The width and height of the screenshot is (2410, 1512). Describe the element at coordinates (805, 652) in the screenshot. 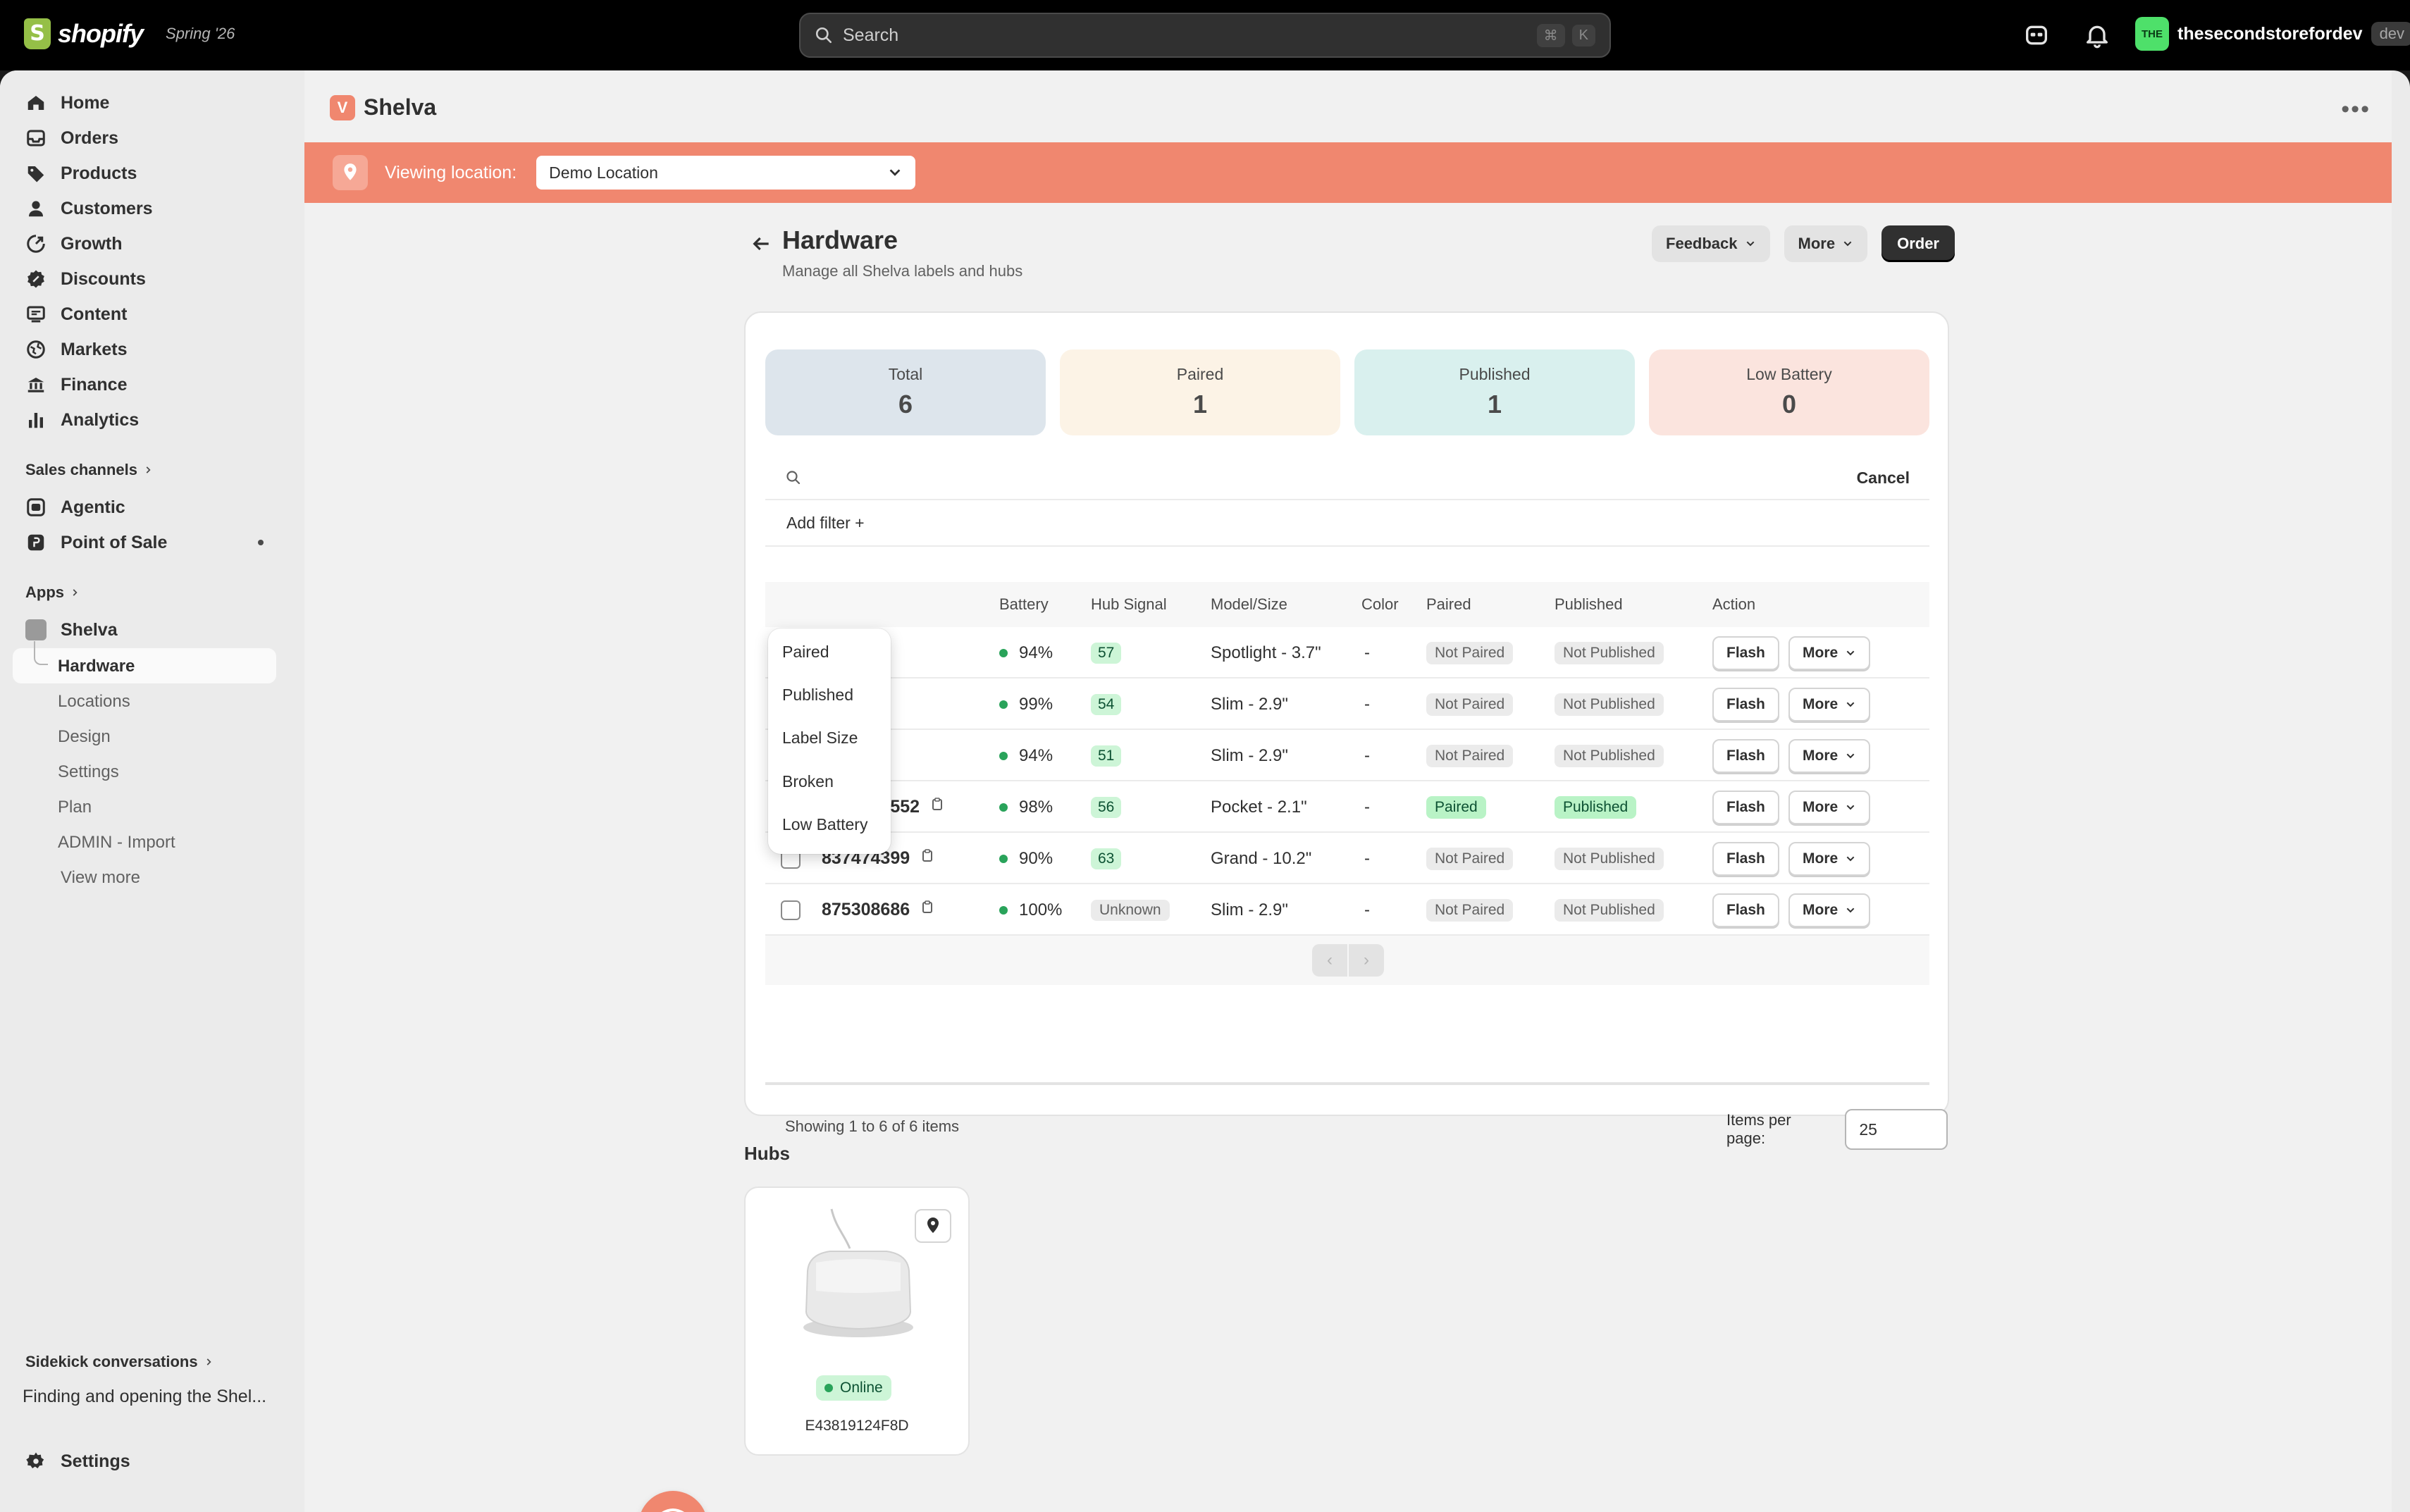

I see `filter-option-paired: Paired` at that location.